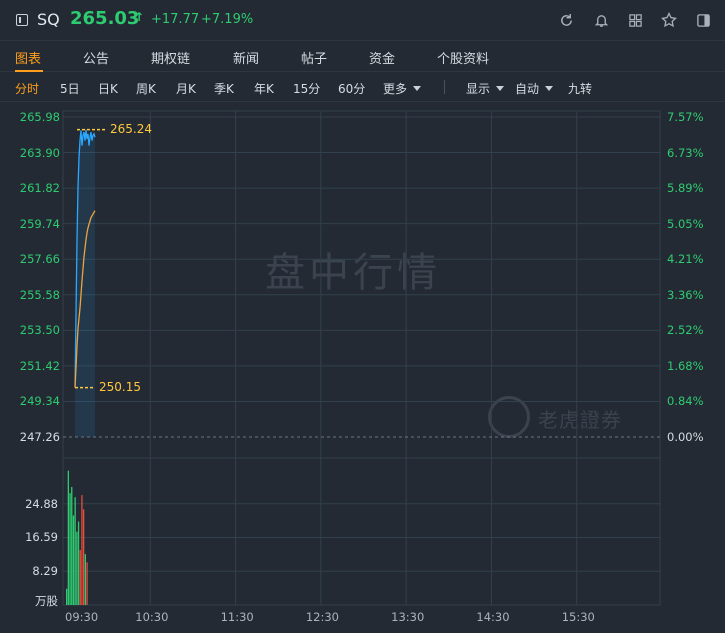 The height and width of the screenshot is (633, 725). Describe the element at coordinates (27, 88) in the screenshot. I see `period-intraday: 分时` at that location.